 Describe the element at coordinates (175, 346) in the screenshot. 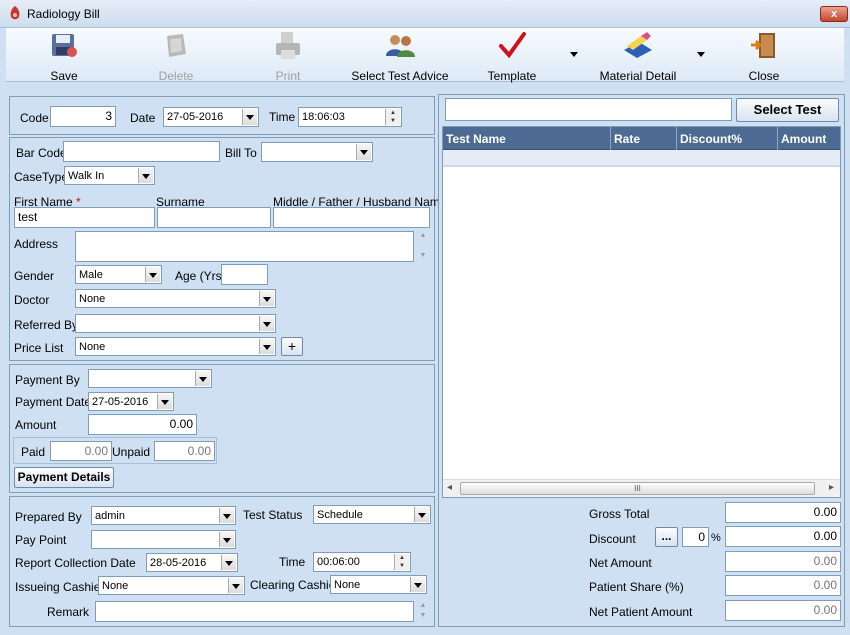

I see `price-list-select: None` at that location.